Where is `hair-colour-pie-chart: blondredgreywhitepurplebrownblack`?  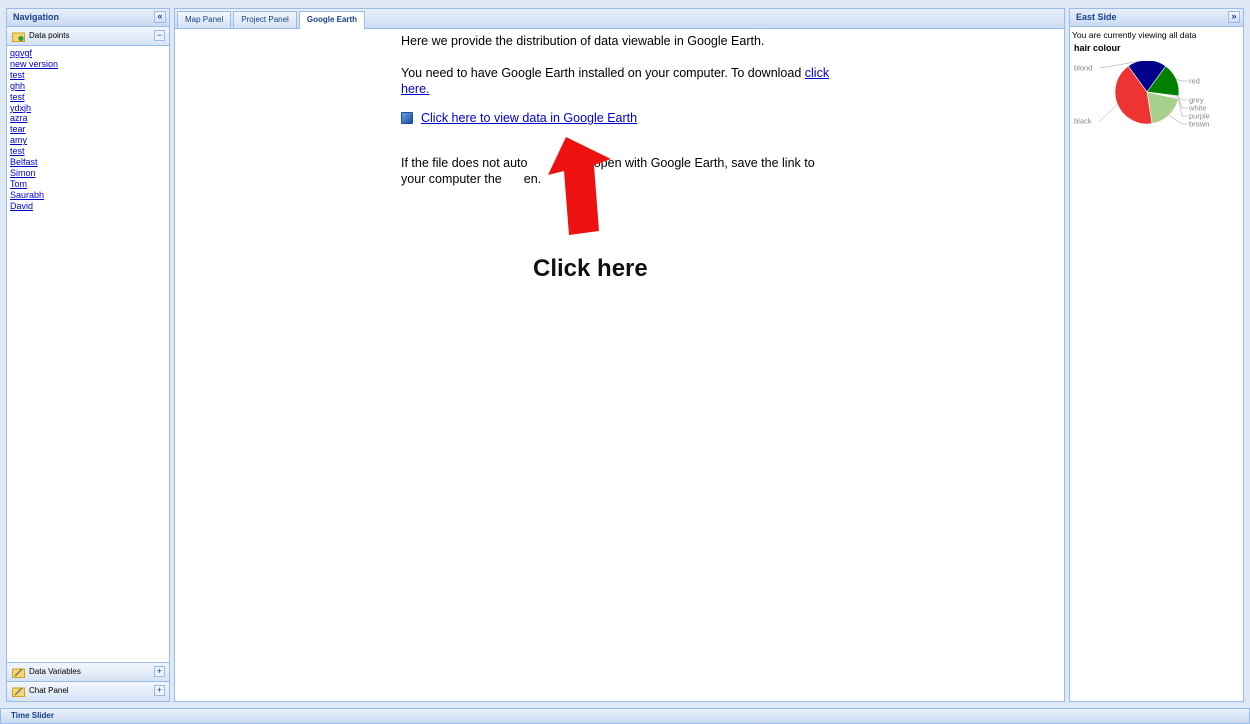 hair-colour-pie-chart: blondredgreywhitepurplebrownblack is located at coordinates (1142, 95).